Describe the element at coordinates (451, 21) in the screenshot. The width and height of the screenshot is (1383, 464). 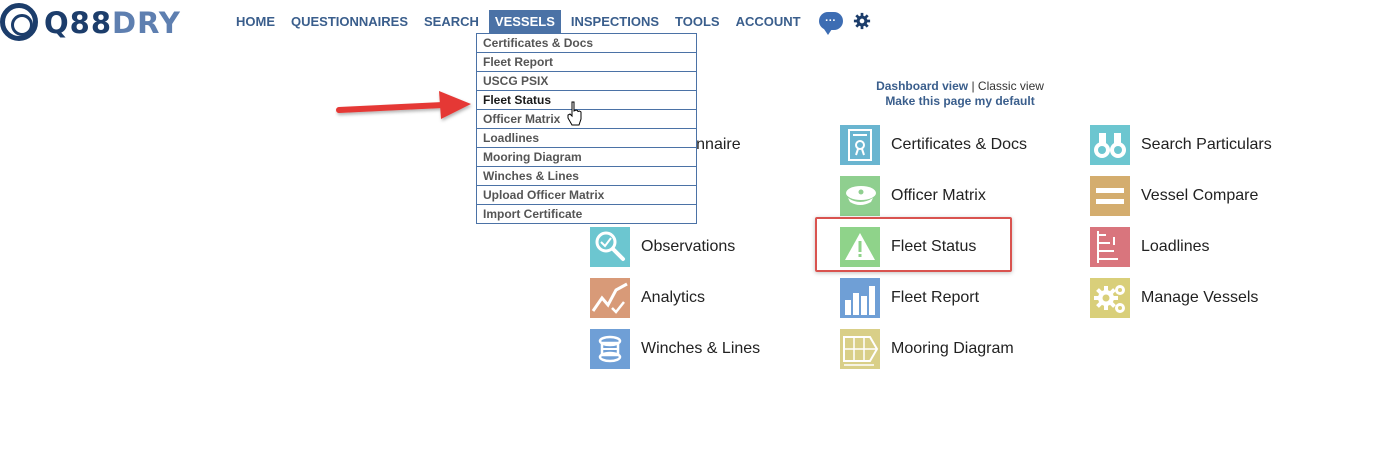
I see `nav-search: SEARCH` at that location.